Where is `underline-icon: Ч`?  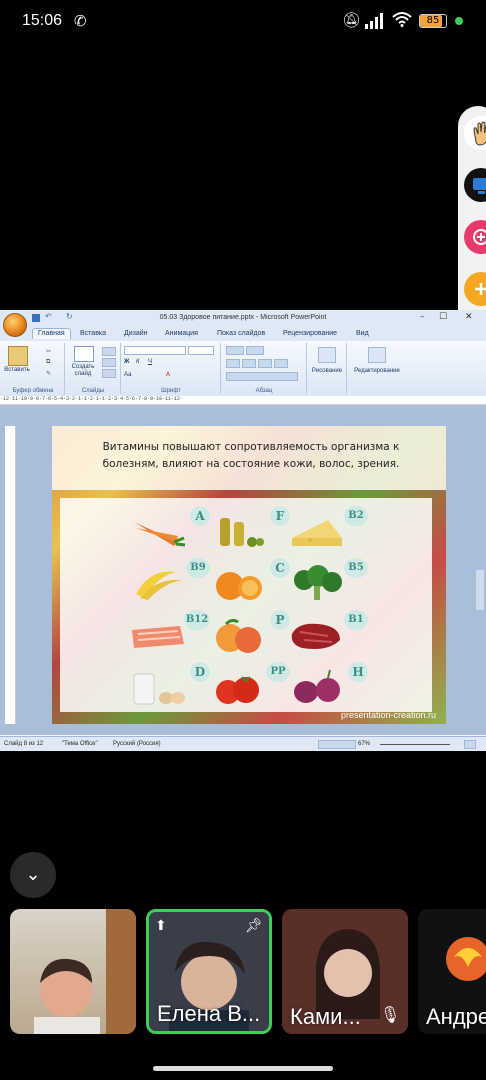
underline-icon: Ч is located at coordinates (150, 362).